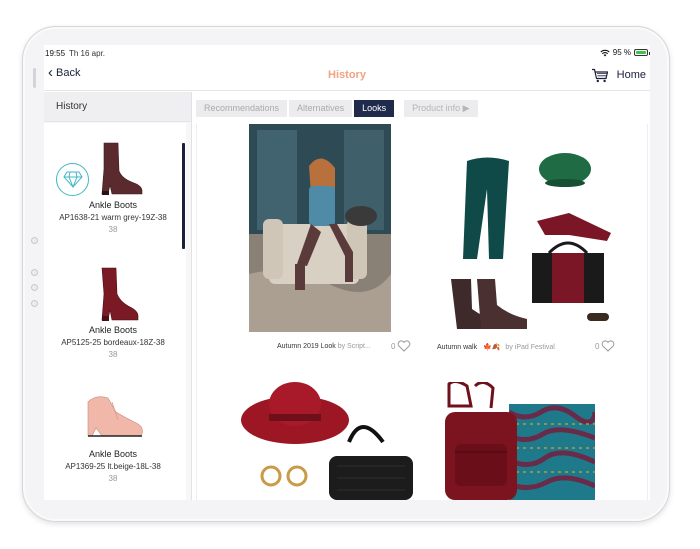  I want to click on page-title: History, so click(347, 75).